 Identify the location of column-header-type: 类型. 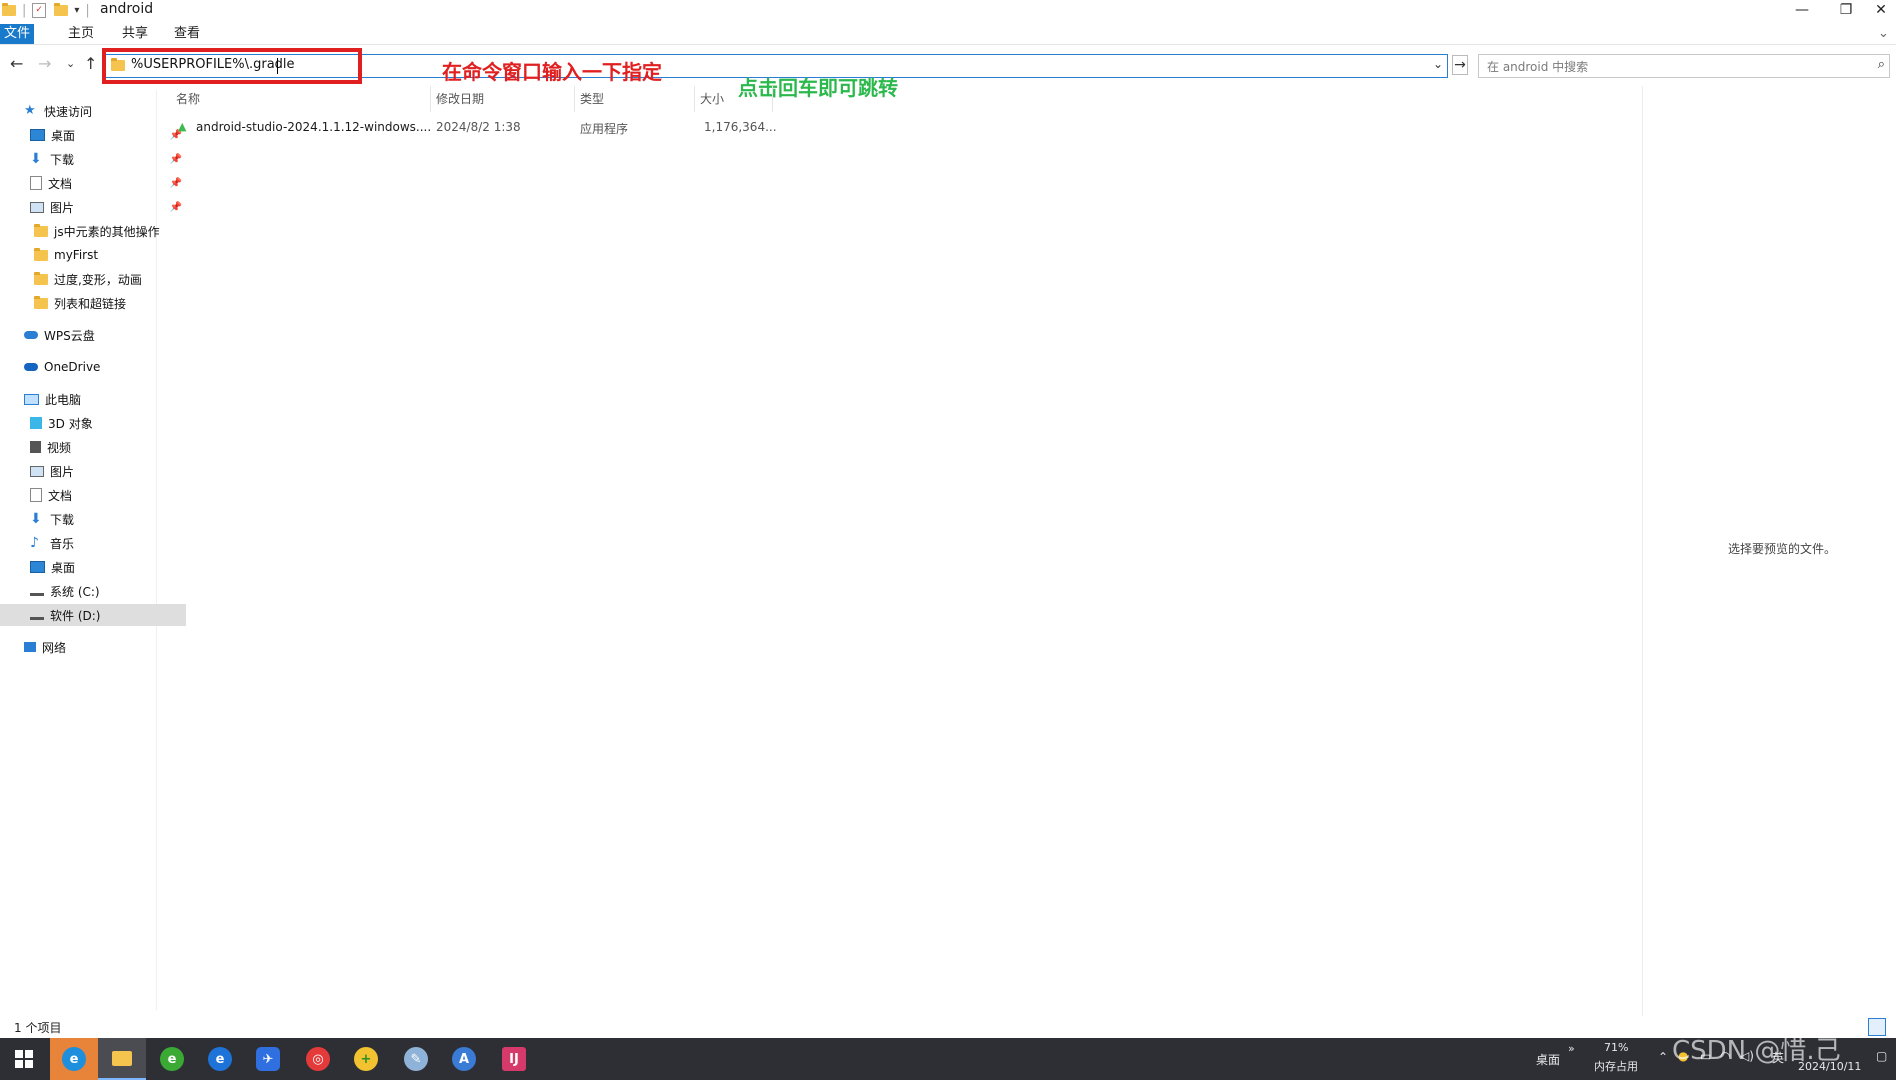
(592, 100).